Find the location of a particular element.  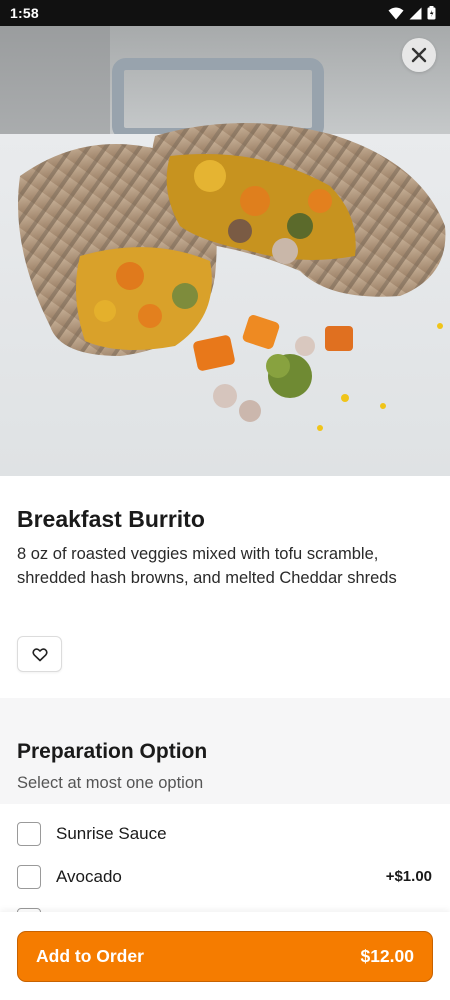

order-total: $12.00 is located at coordinates (387, 956).